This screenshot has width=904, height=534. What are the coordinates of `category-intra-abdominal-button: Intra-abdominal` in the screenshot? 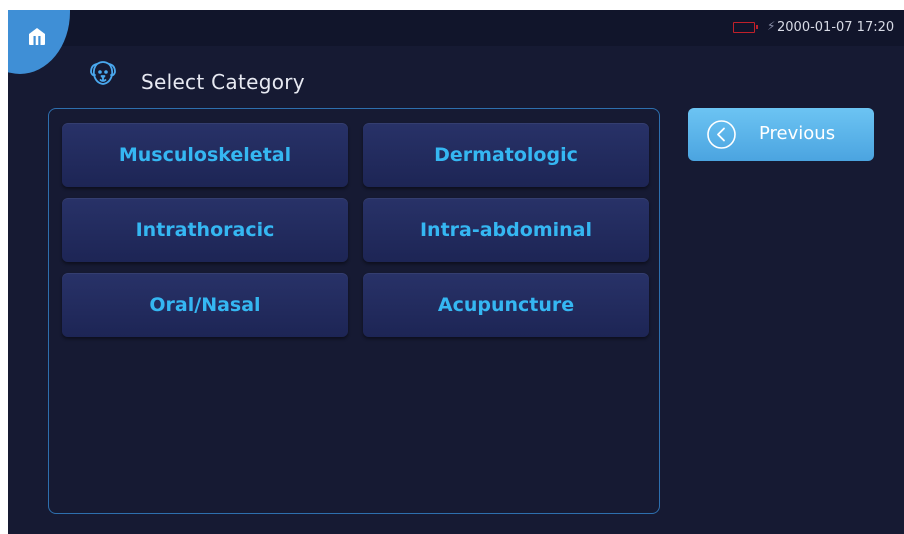 It's located at (506, 230).